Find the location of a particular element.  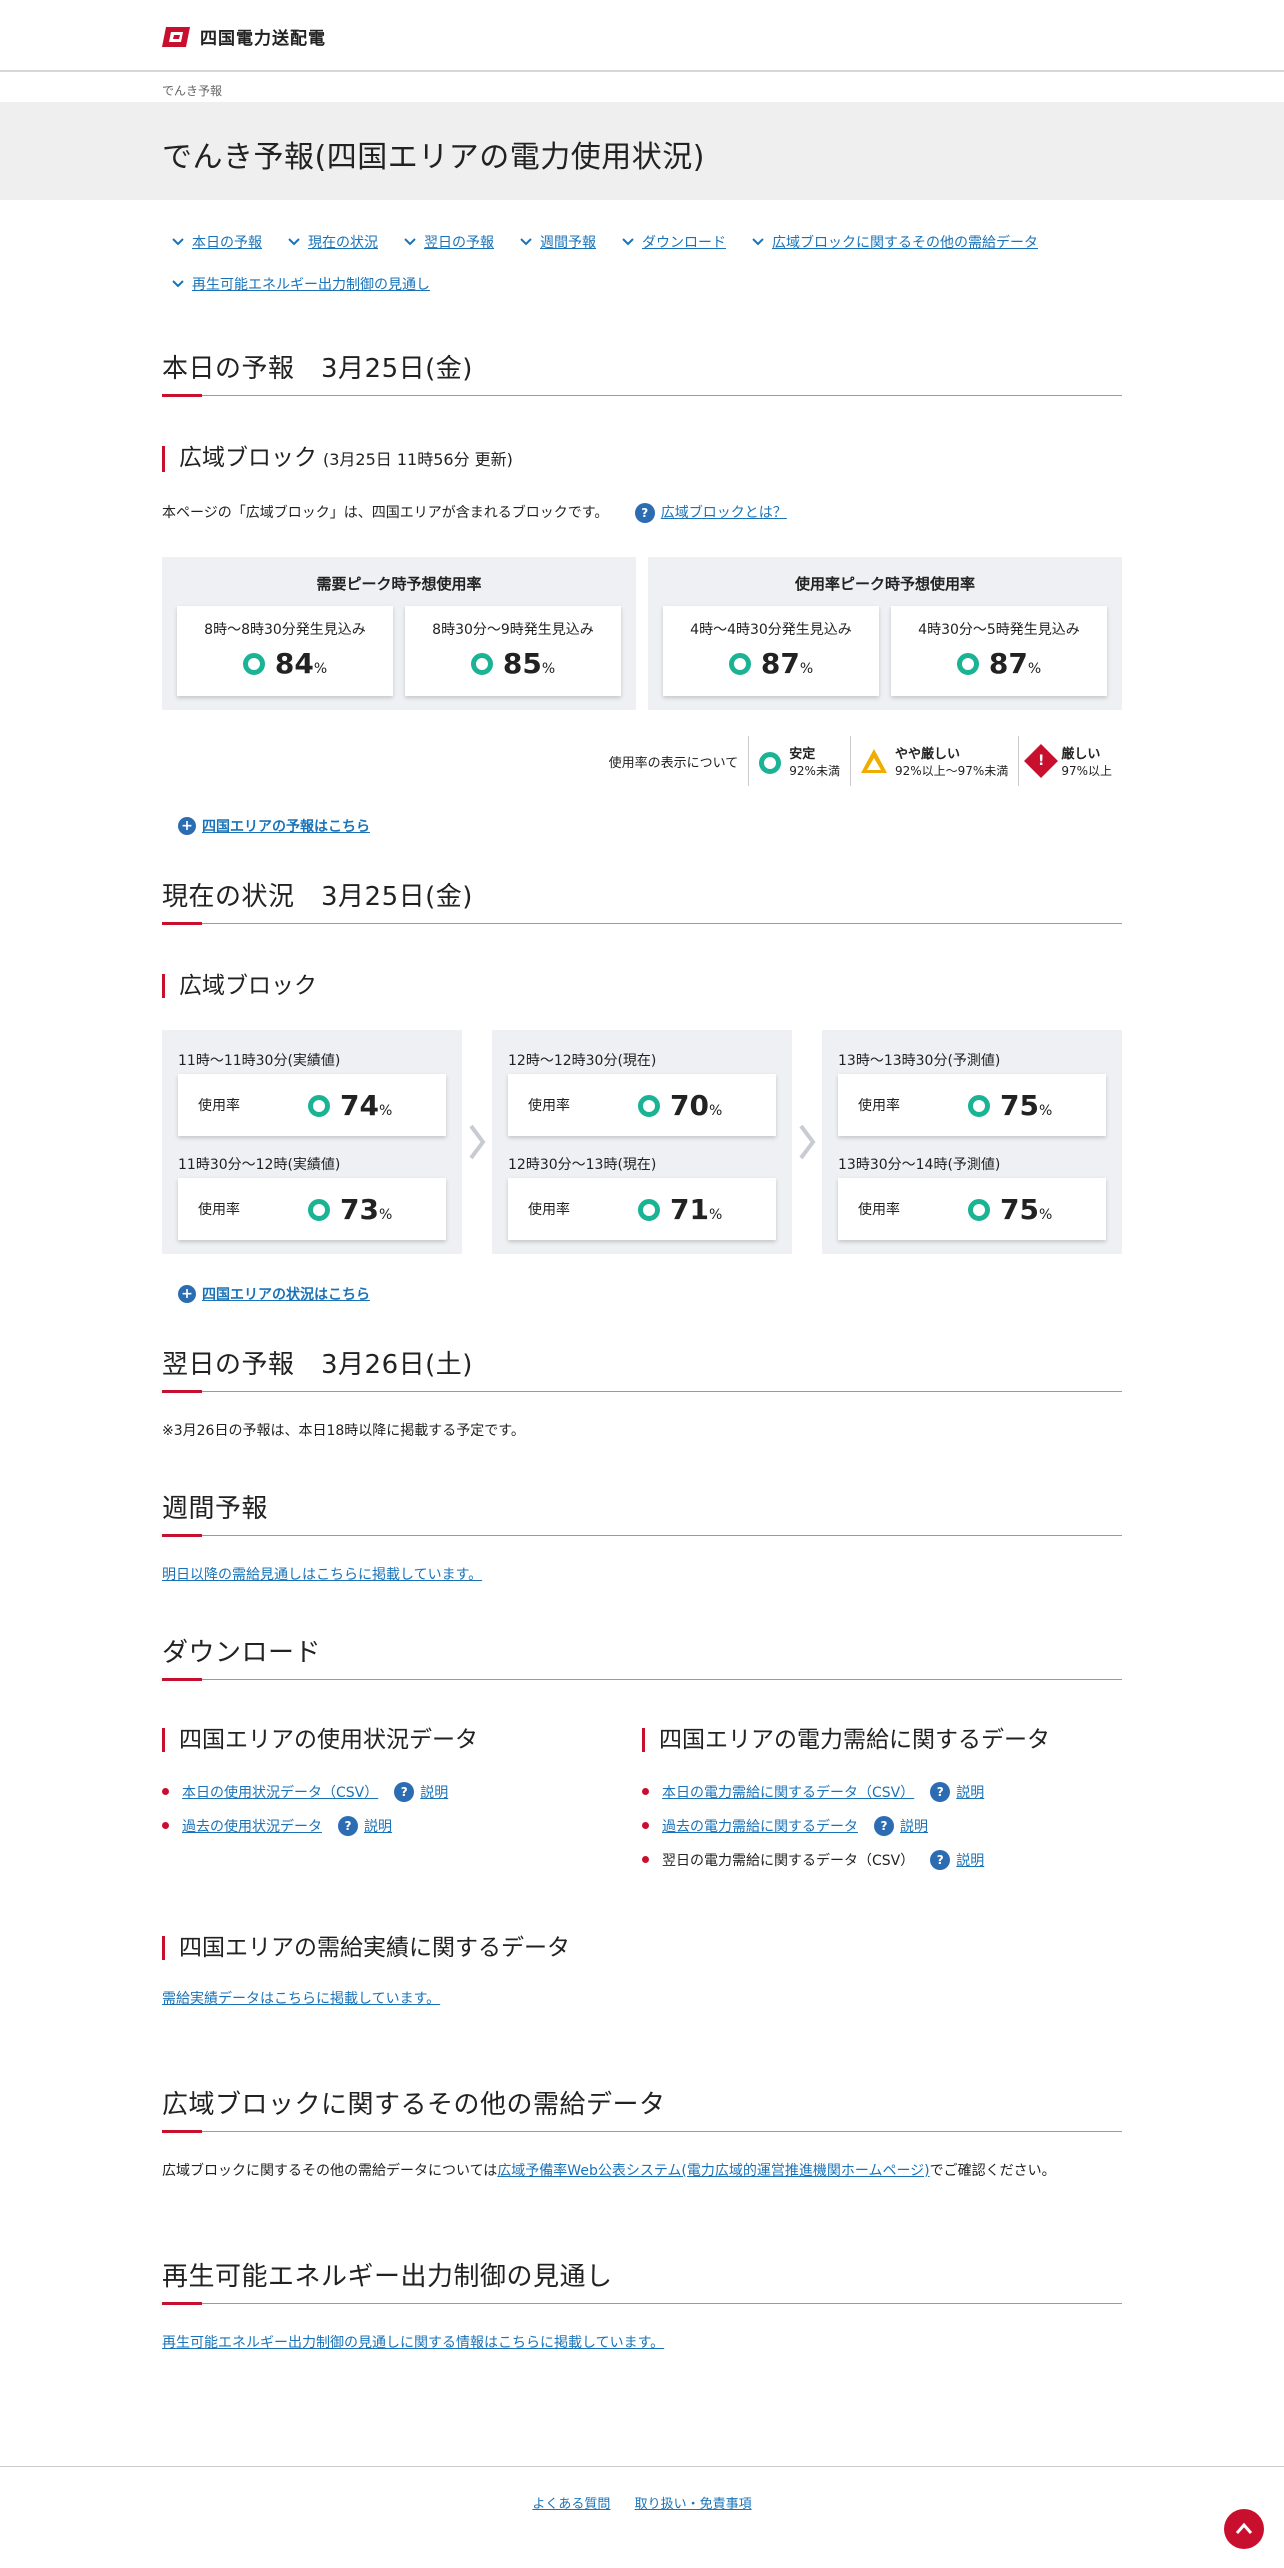

block-title-text: 広域ブロック is located at coordinates (248, 458).